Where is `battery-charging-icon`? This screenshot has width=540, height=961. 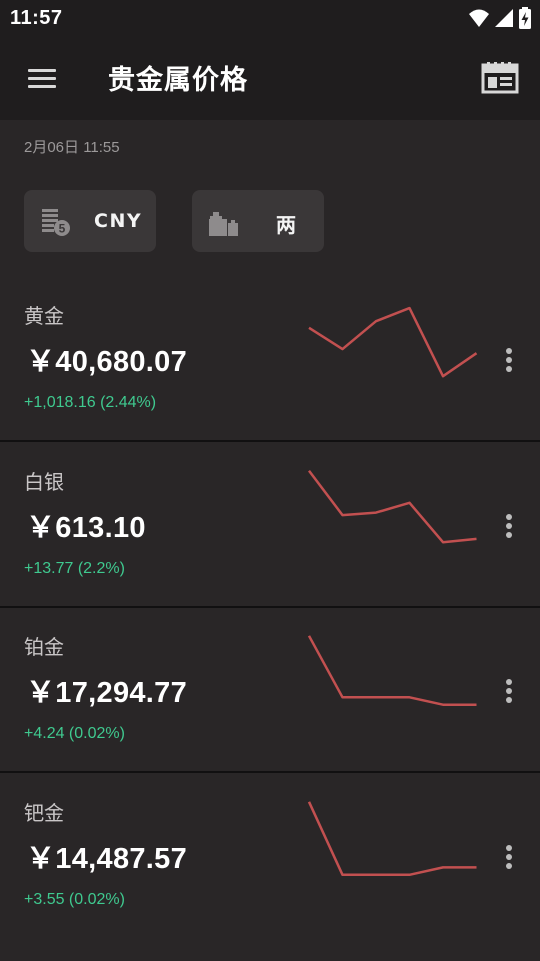
battery-charging-icon is located at coordinates (525, 18).